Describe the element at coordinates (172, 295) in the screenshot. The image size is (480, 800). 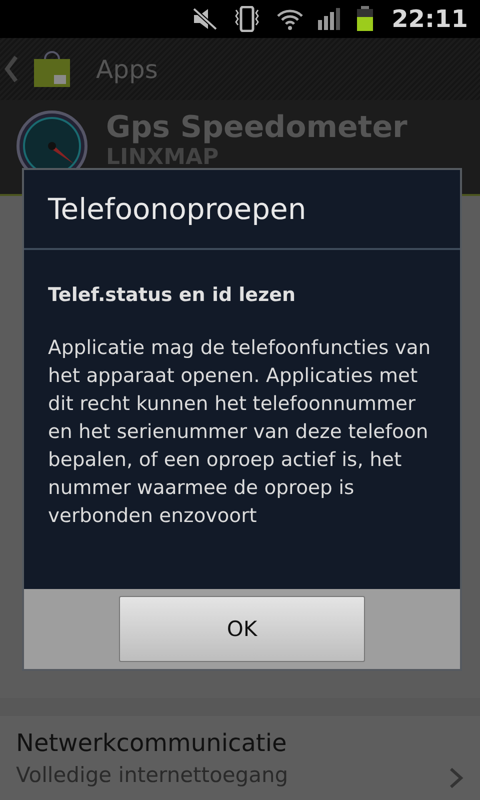
I see `permission-name: Telef.status en id lezen` at that location.